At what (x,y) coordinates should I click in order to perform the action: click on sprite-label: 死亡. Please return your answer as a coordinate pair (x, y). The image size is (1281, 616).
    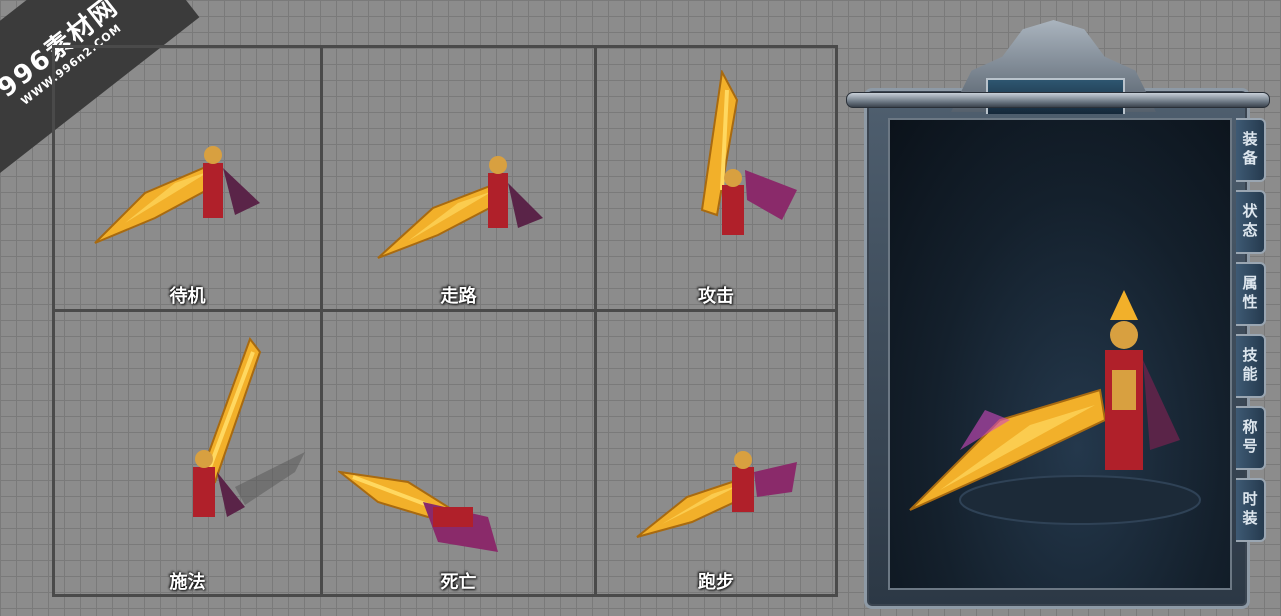
    Looking at the image, I should click on (458, 582).